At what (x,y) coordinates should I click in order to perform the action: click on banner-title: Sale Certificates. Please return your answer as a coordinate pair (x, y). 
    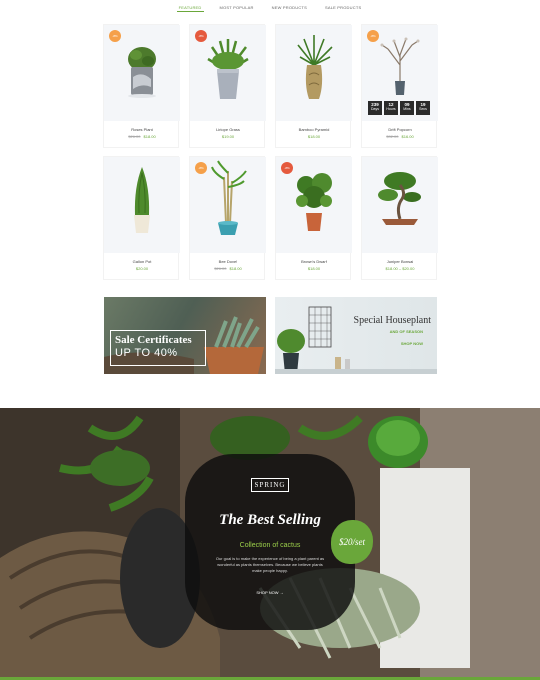
    Looking at the image, I should click on (153, 340).